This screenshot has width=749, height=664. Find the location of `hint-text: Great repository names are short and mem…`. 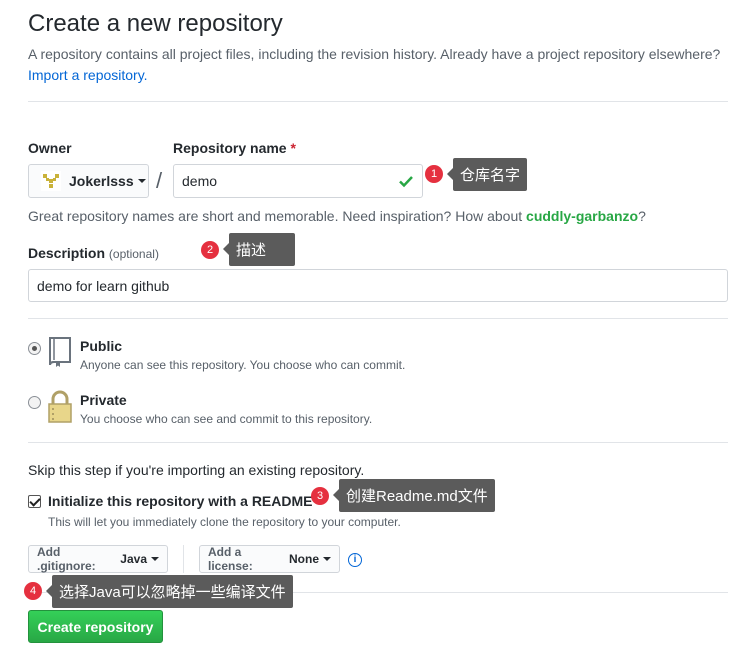

hint-text: Great repository names are short and mem… is located at coordinates (277, 216).